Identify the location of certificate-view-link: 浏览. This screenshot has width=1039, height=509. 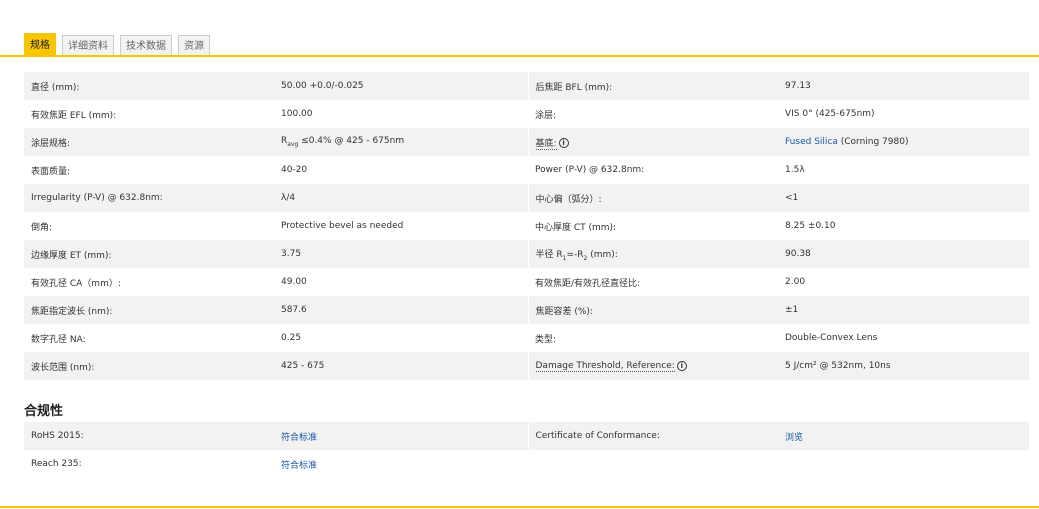
(794, 438).